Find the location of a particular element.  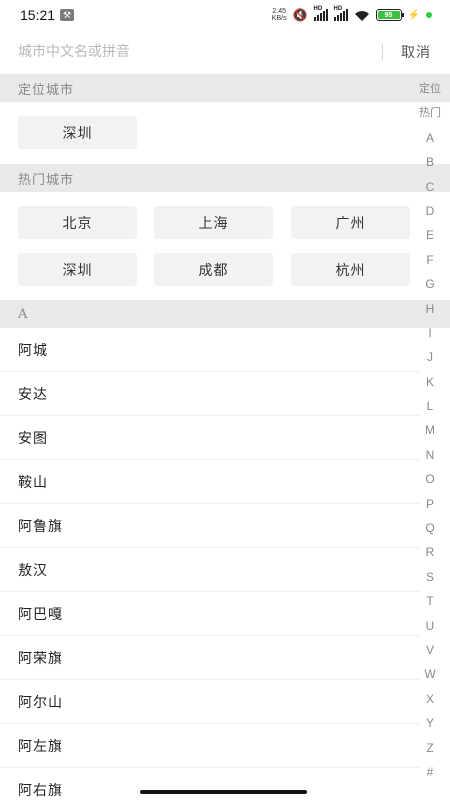

index-letter-R: R is located at coordinates (430, 552).